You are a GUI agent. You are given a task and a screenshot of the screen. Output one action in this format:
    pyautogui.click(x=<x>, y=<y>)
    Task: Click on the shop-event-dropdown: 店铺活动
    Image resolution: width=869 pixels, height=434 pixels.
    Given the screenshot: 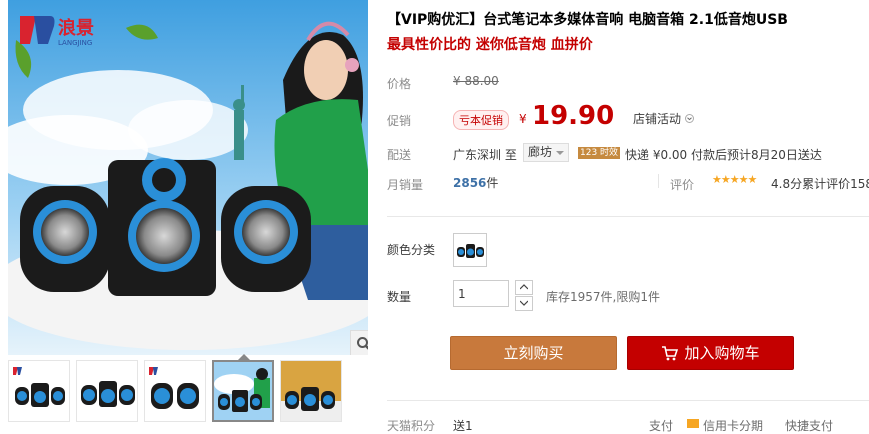 What is the action you would take?
    pyautogui.click(x=663, y=118)
    